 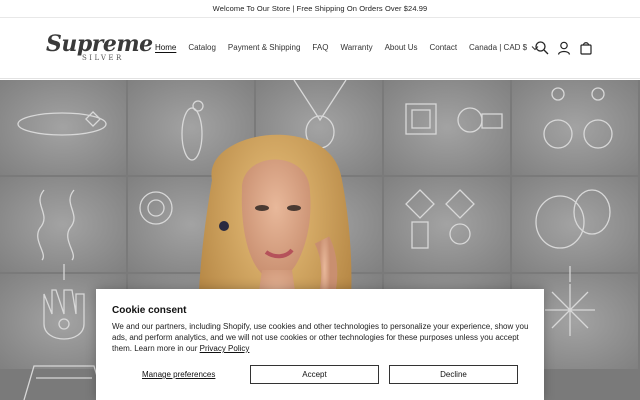 I want to click on account-icon, so click(x=564, y=48).